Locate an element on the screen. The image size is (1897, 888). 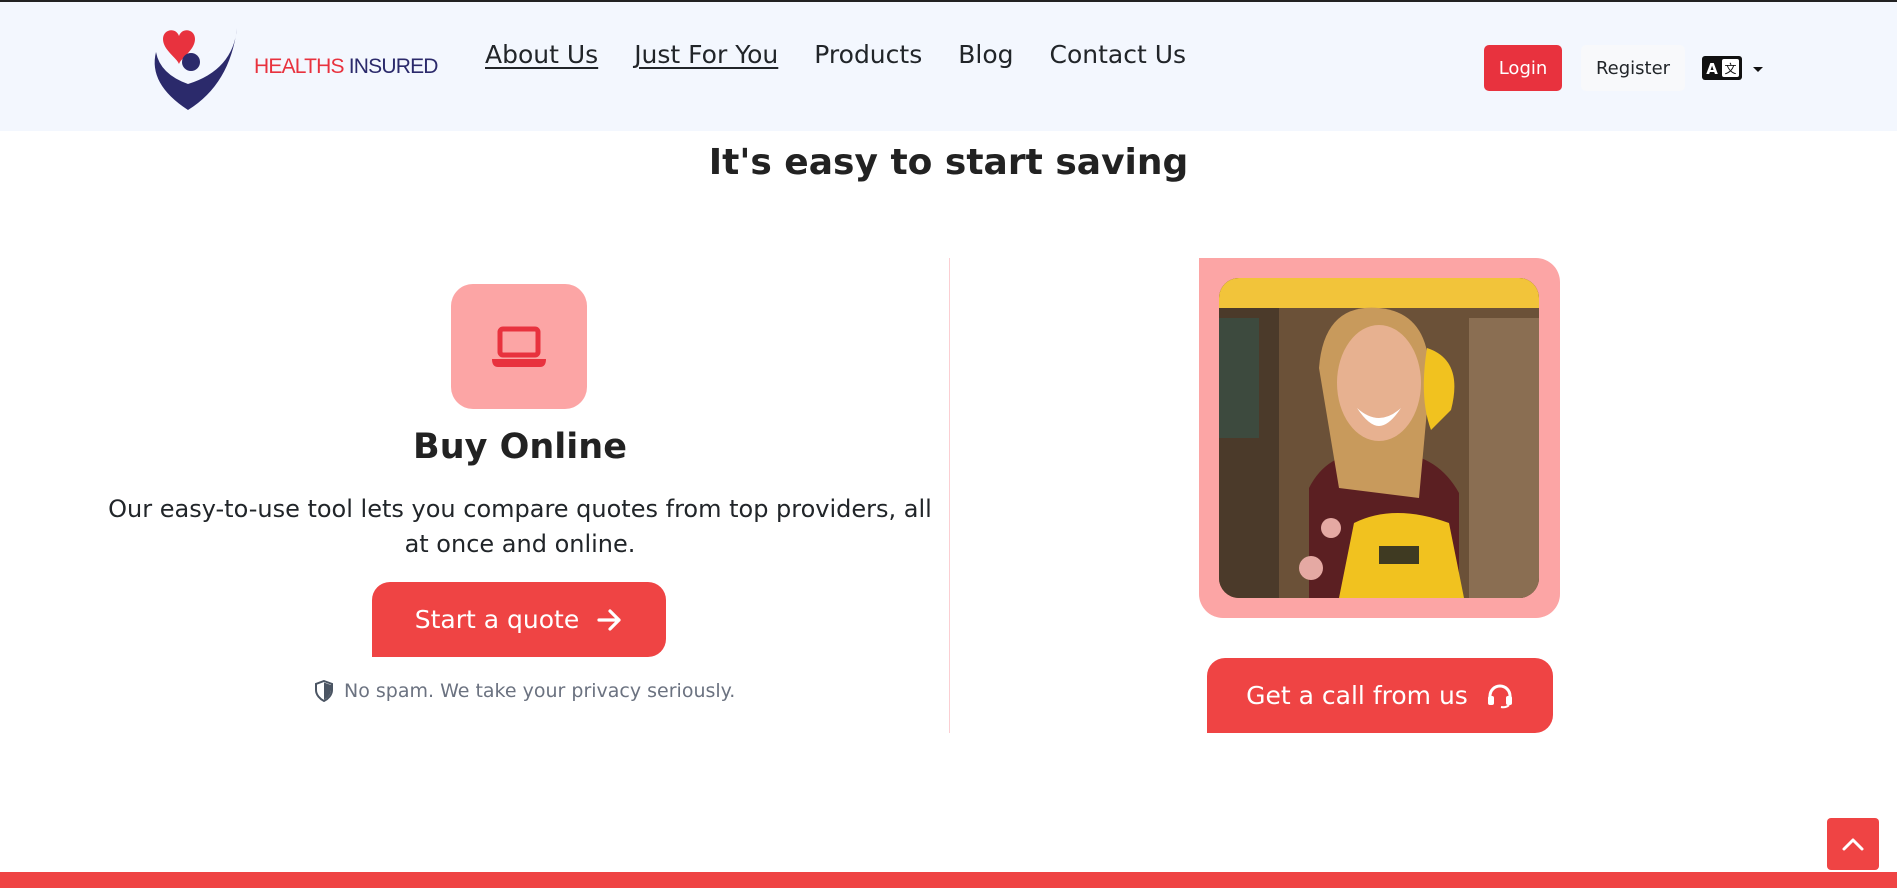
get-call-button: Get a call from us is located at coordinates (1380, 695).